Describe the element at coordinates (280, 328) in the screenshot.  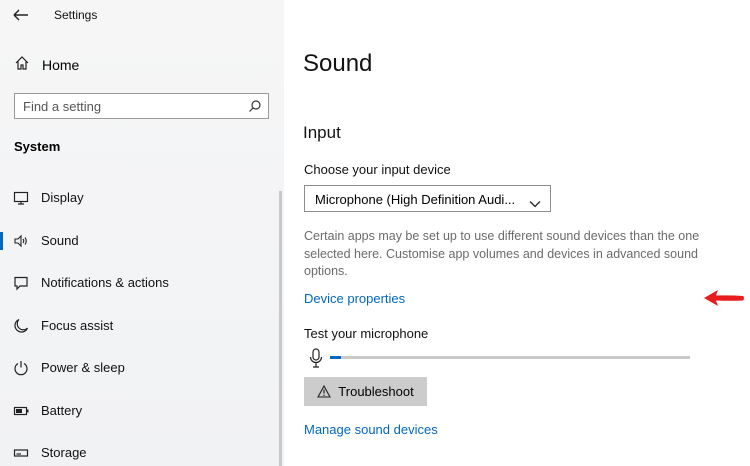
I see `sidebar-scrollbar` at that location.